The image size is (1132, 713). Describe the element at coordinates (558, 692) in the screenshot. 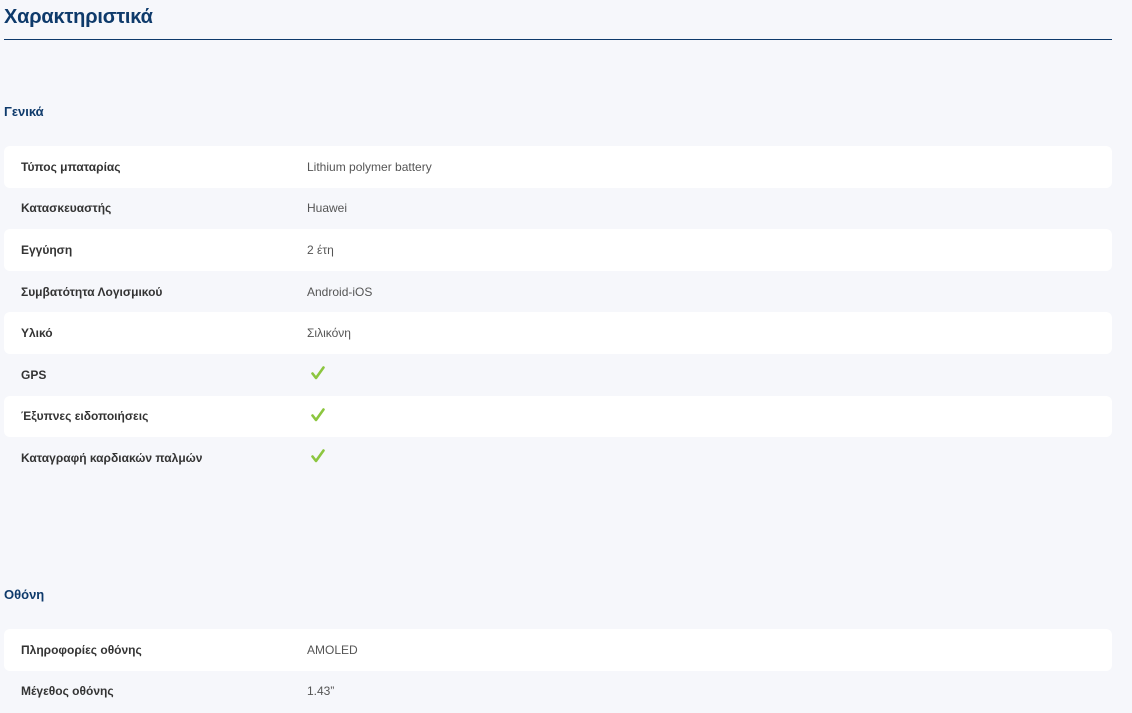

I see `spec-row-display-size: Μέγεθος οθόνης 1.43”` at that location.